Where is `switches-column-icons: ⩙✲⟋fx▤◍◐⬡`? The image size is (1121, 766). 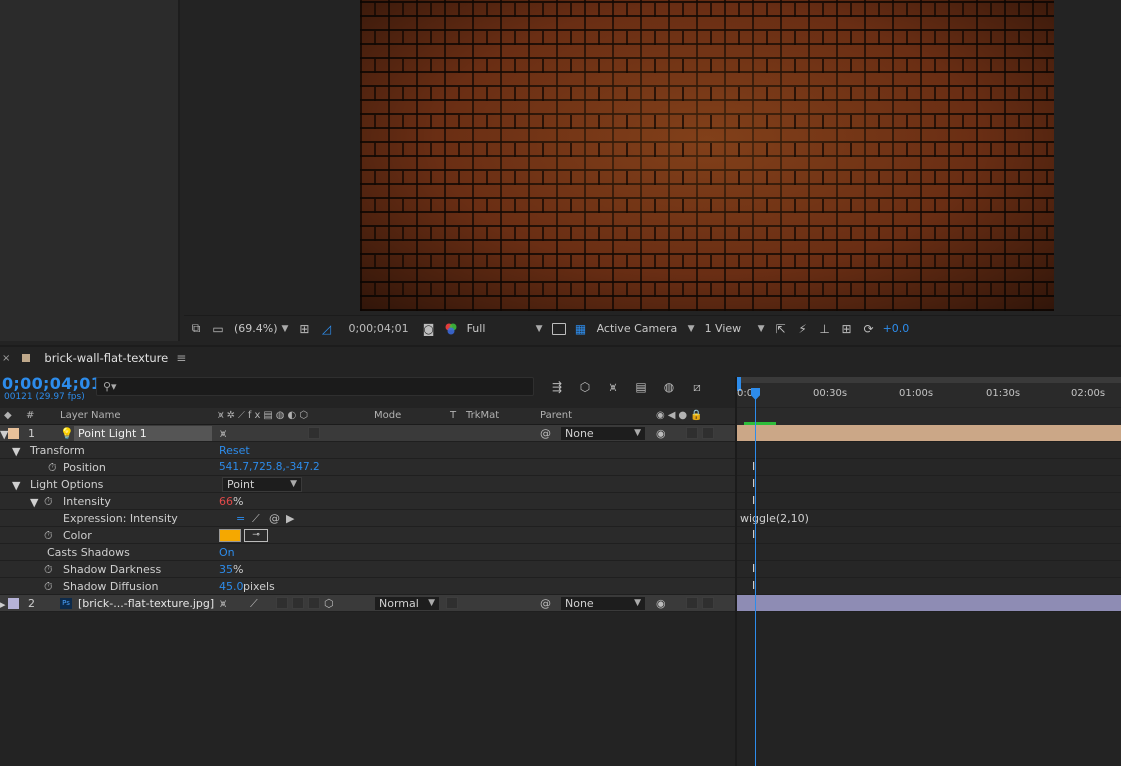 switches-column-icons: ⩙✲⟋fx▤◍◐⬡ is located at coordinates (264, 415).